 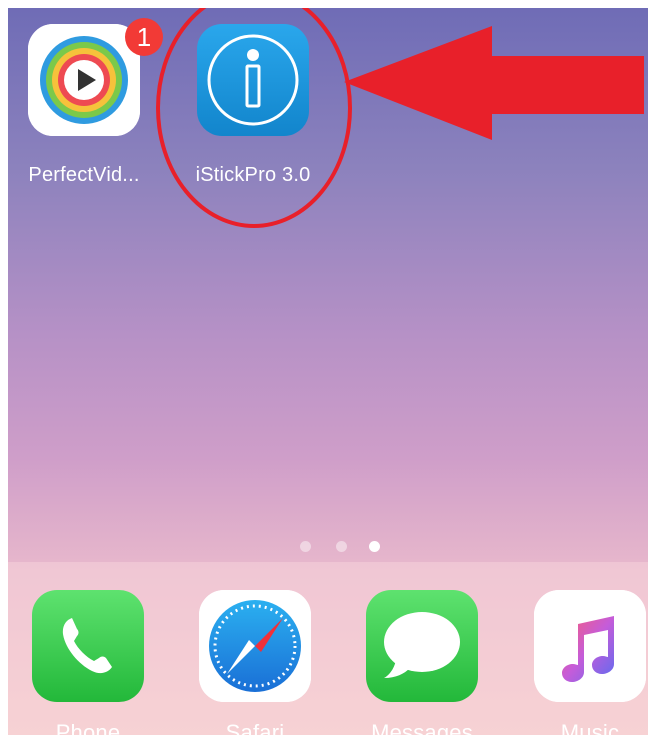 I want to click on perfectvideo-icon, so click(x=84, y=80).